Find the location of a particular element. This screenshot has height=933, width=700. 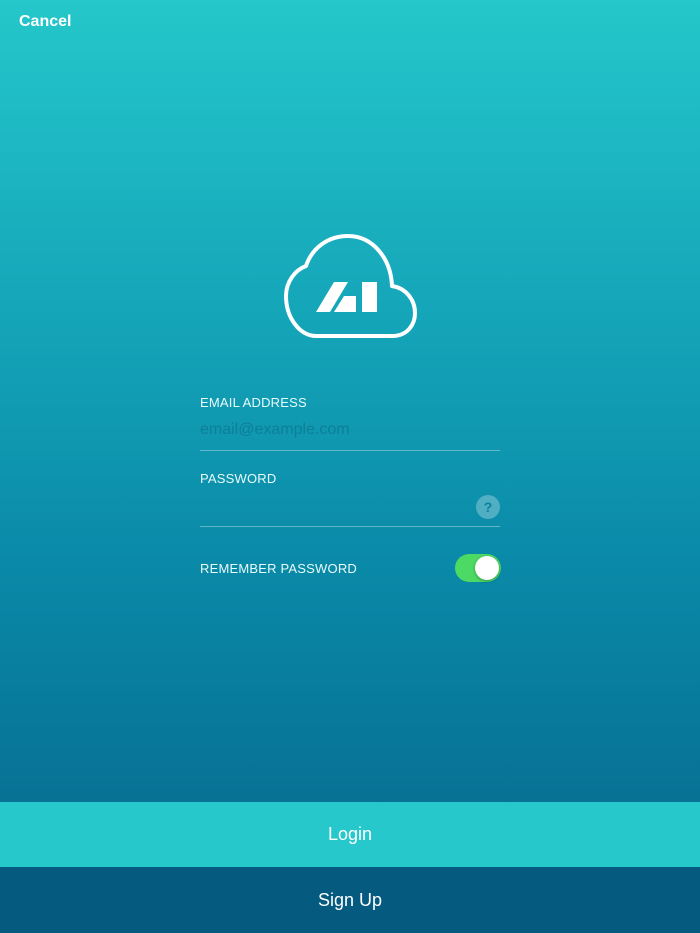

toggle-knob is located at coordinates (487, 568).